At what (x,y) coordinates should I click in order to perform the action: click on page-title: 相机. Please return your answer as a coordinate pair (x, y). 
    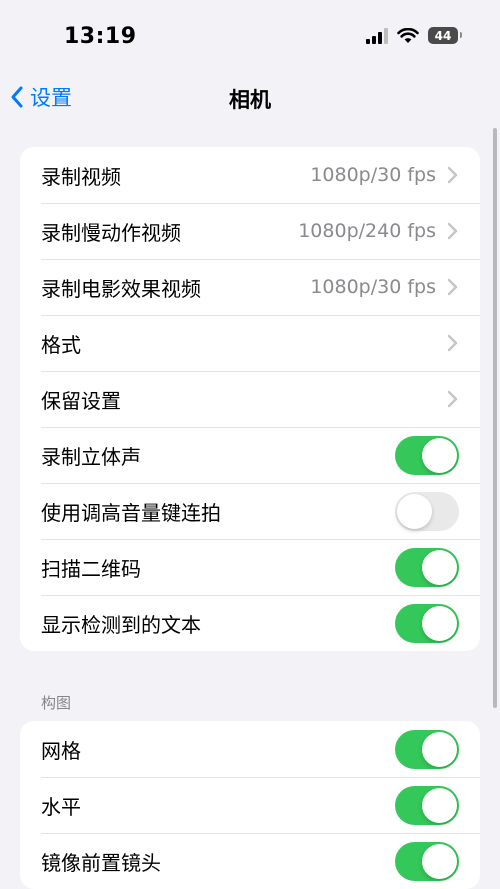
    Looking at the image, I should click on (250, 100).